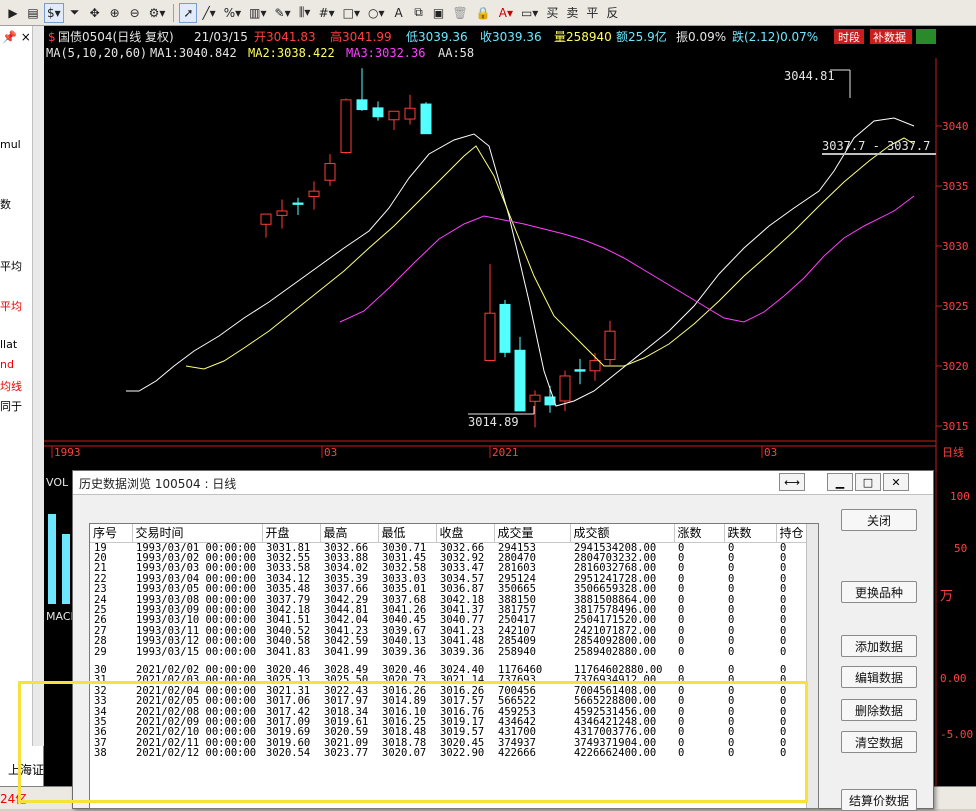  Describe the element at coordinates (135, 13) in the screenshot. I see `zoom-out-icon: ⊖` at that location.